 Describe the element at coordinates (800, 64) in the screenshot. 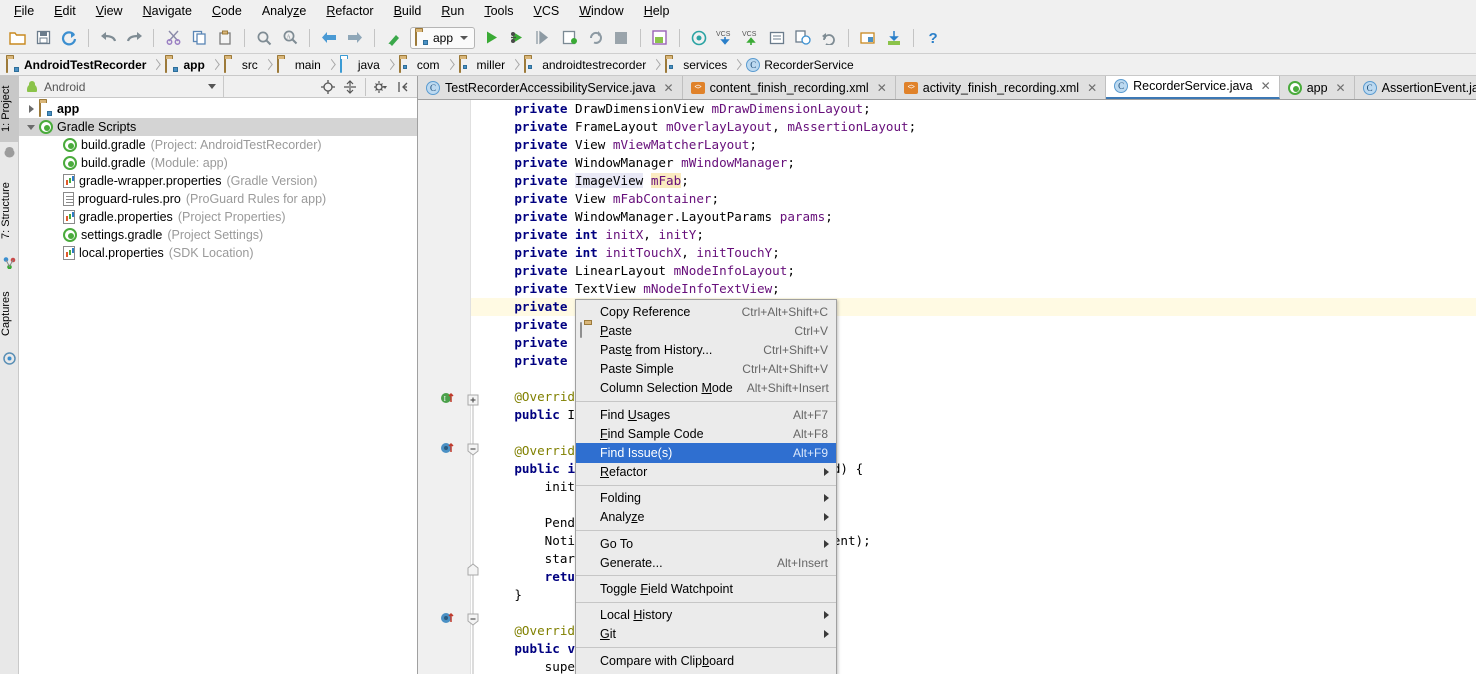

I see `breadcrumb-item-recorderservice: C RecorderService` at that location.